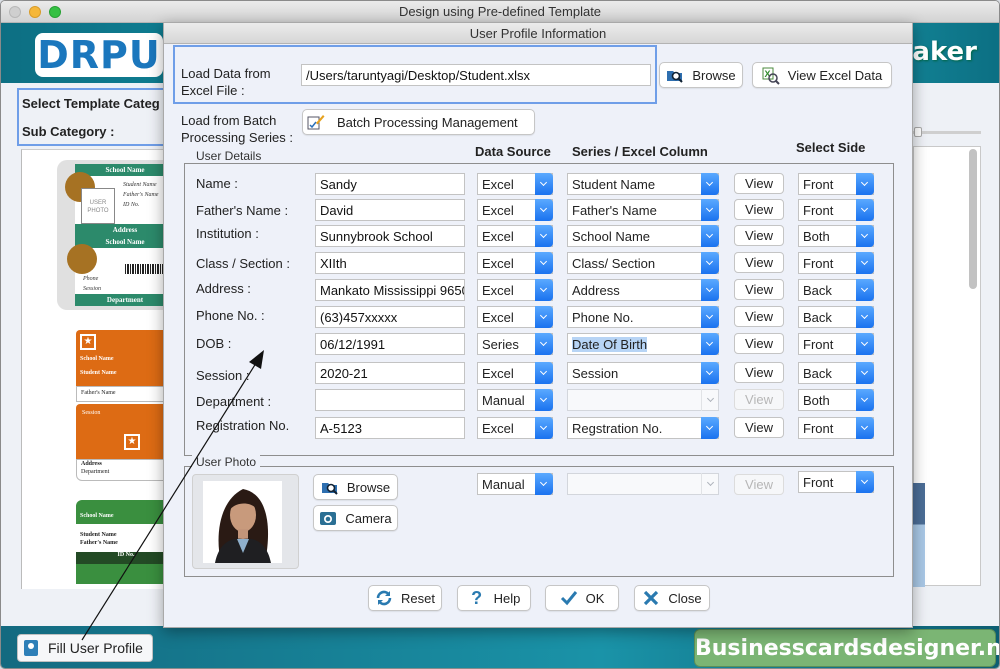  I want to click on camera-button: Camera, so click(355, 518).